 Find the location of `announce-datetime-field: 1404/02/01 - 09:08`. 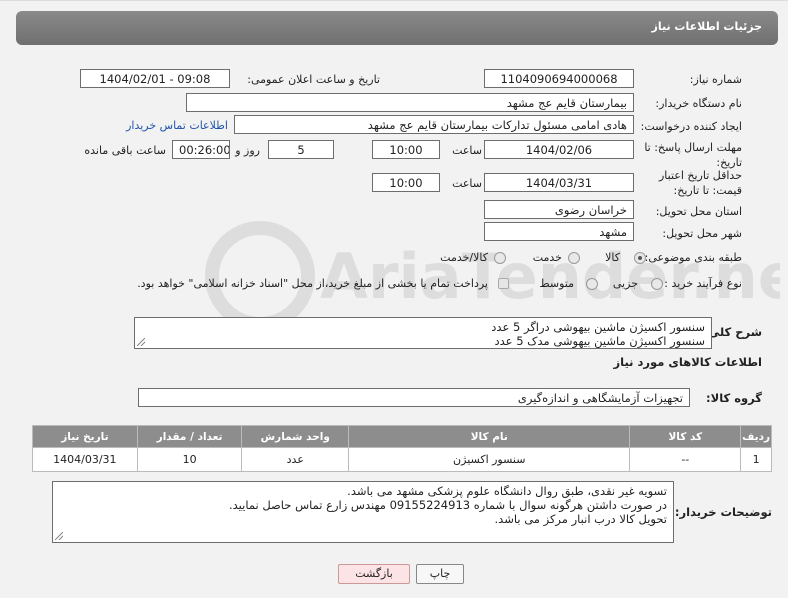

announce-datetime-field: 1404/02/01 - 09:08 is located at coordinates (155, 78).